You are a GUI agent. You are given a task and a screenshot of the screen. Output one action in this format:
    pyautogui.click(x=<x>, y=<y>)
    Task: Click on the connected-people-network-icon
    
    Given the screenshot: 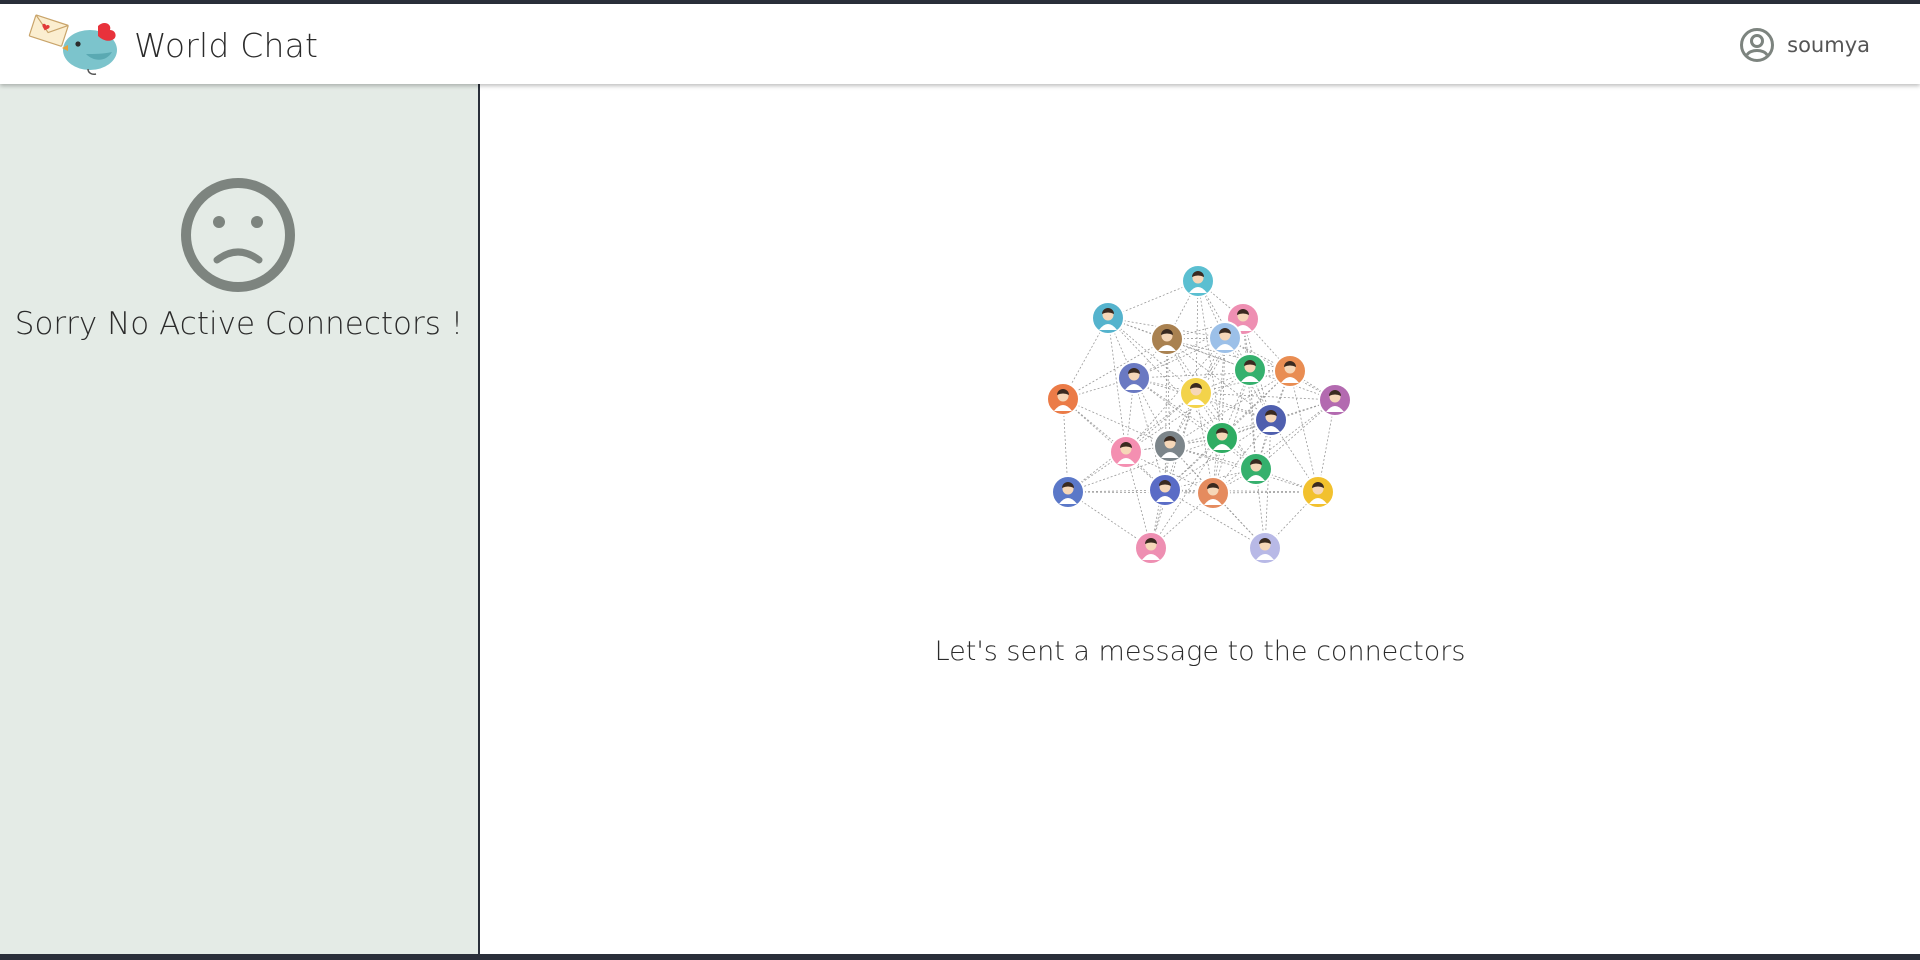 What is the action you would take?
    pyautogui.click(x=1199, y=414)
    